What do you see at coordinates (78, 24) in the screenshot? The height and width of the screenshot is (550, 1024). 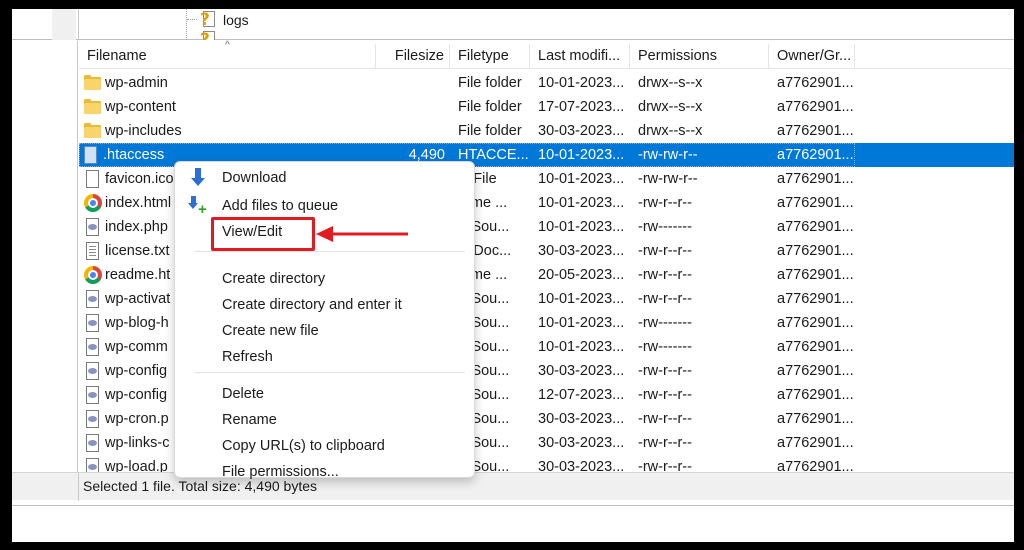 I see `tree-divider` at bounding box center [78, 24].